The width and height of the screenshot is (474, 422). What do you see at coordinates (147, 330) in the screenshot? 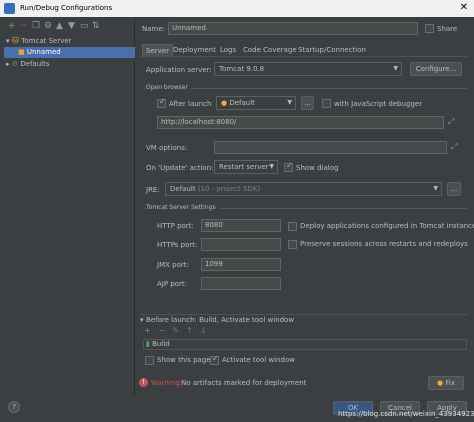
I see `add-task-icon: +` at bounding box center [147, 330].